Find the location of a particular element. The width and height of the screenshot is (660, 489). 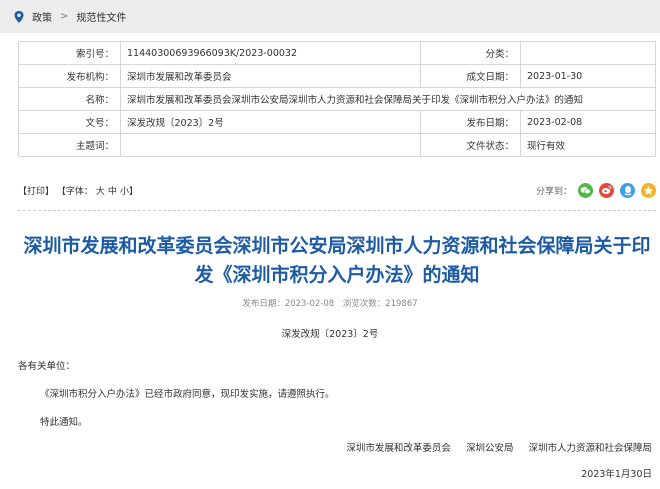

issuer-label: 发布机构： is located at coordinates (69, 76).